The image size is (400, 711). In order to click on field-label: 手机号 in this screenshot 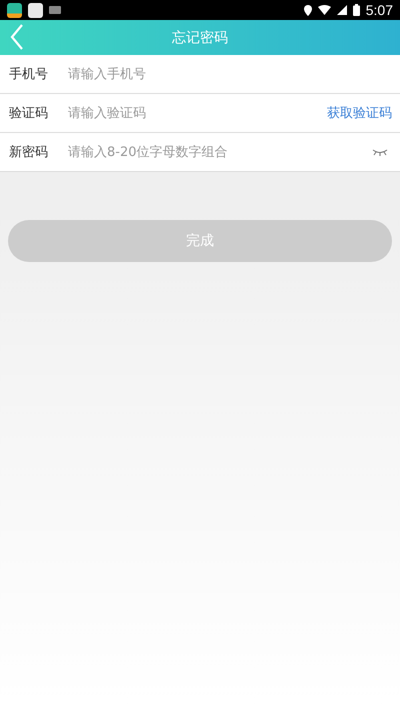, I will do `click(29, 74)`.